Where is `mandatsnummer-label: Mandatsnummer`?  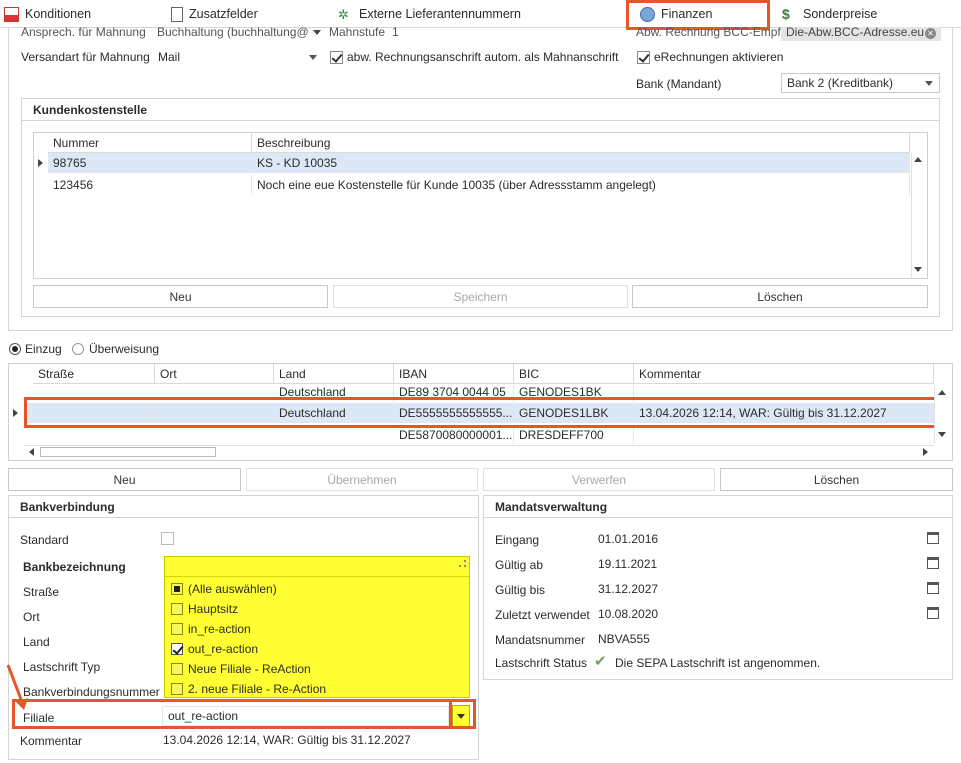
mandatsnummer-label: Mandatsnummer is located at coordinates (540, 640).